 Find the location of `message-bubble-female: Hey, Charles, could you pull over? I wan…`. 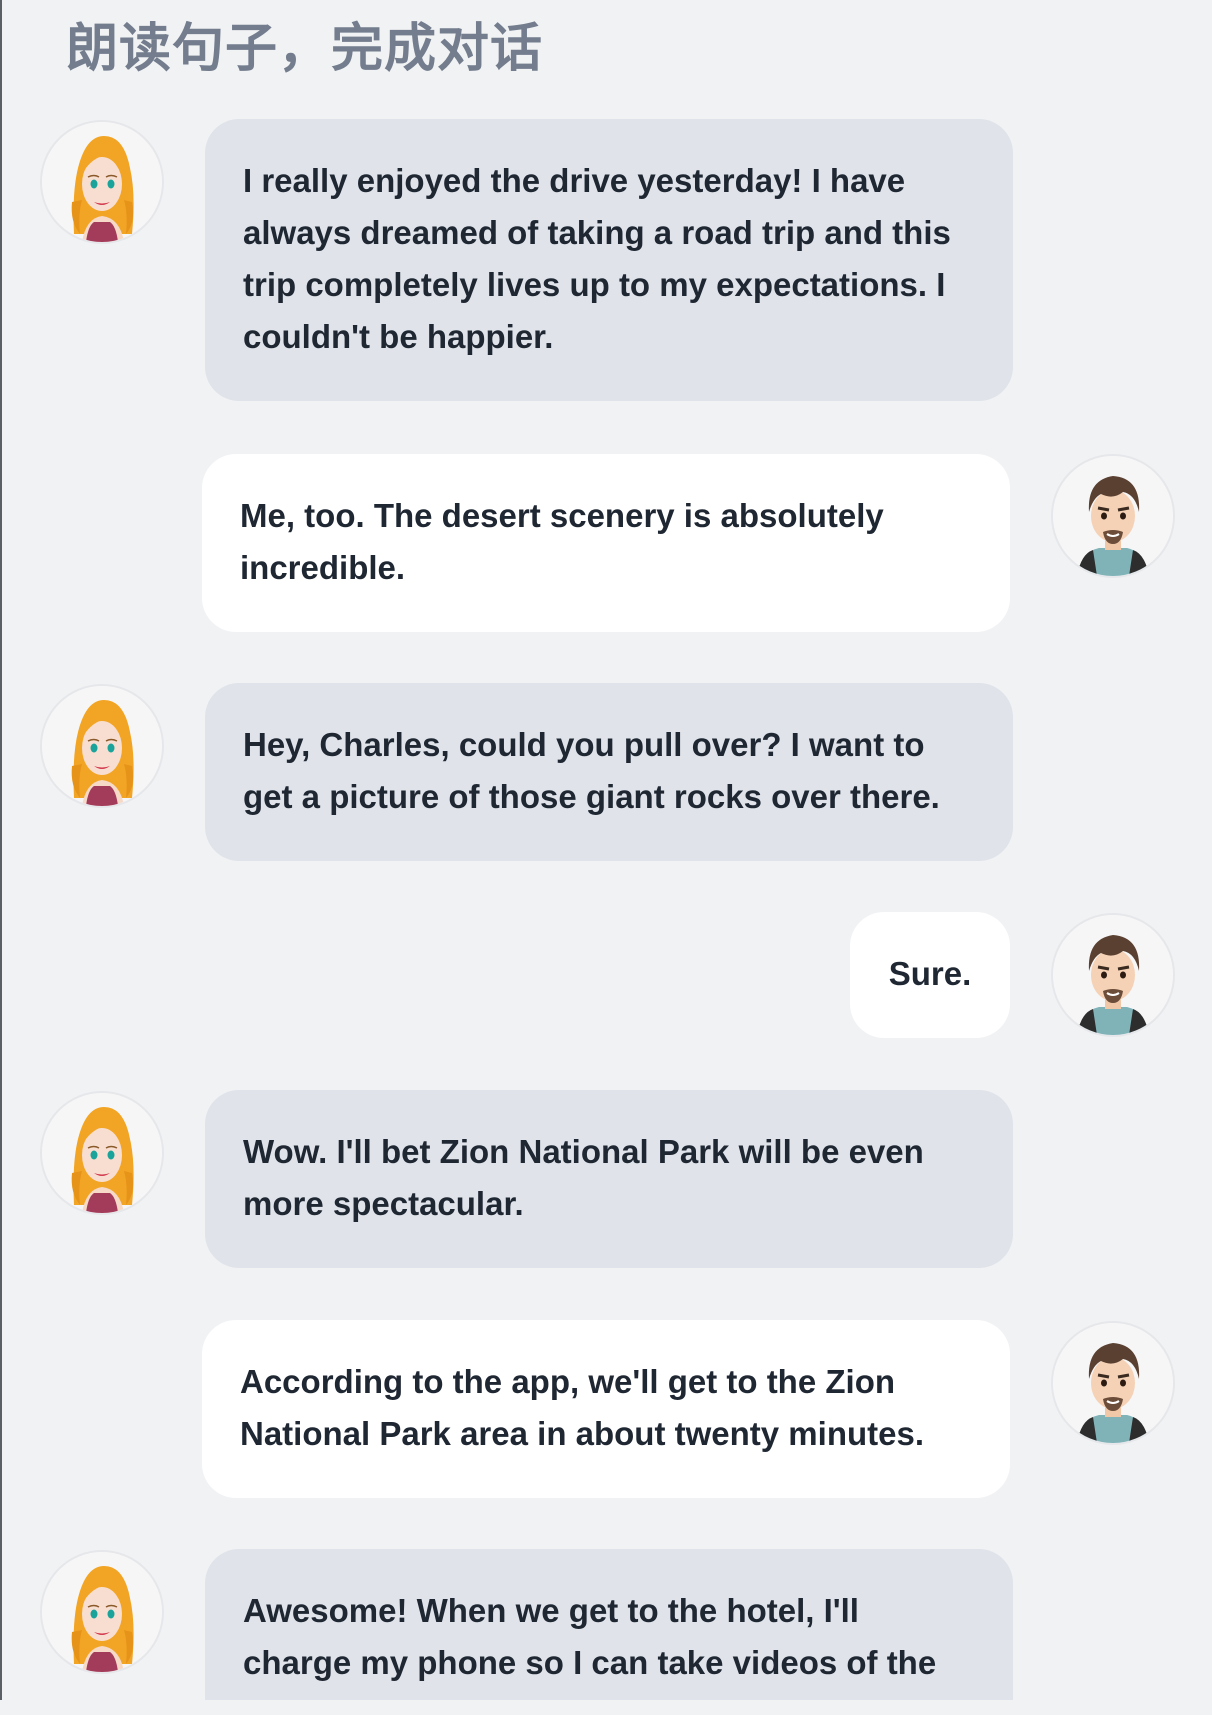

message-bubble-female: Hey, Charles, could you pull over? I wan… is located at coordinates (609, 772).